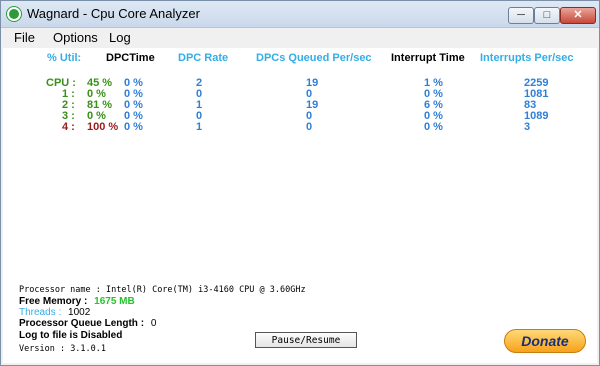 Image resolution: width=600 pixels, height=366 pixels. Describe the element at coordinates (203, 58) in the screenshot. I see `header-dpc-rate: DPC Rate` at that location.